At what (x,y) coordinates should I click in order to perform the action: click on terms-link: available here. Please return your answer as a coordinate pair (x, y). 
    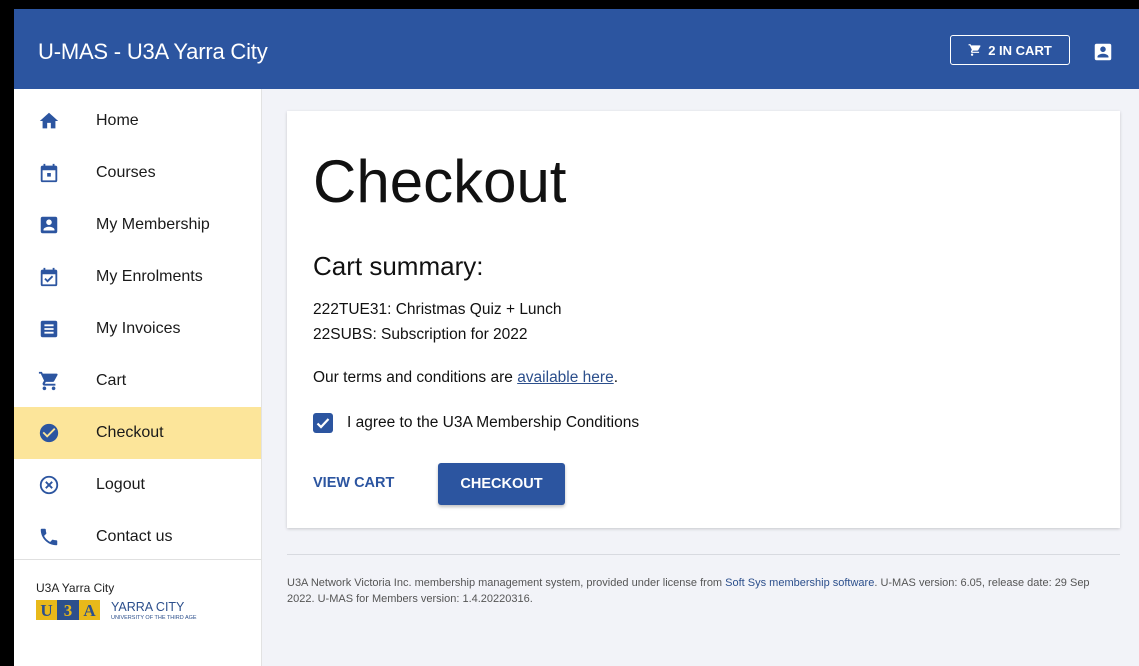
    Looking at the image, I should click on (565, 377).